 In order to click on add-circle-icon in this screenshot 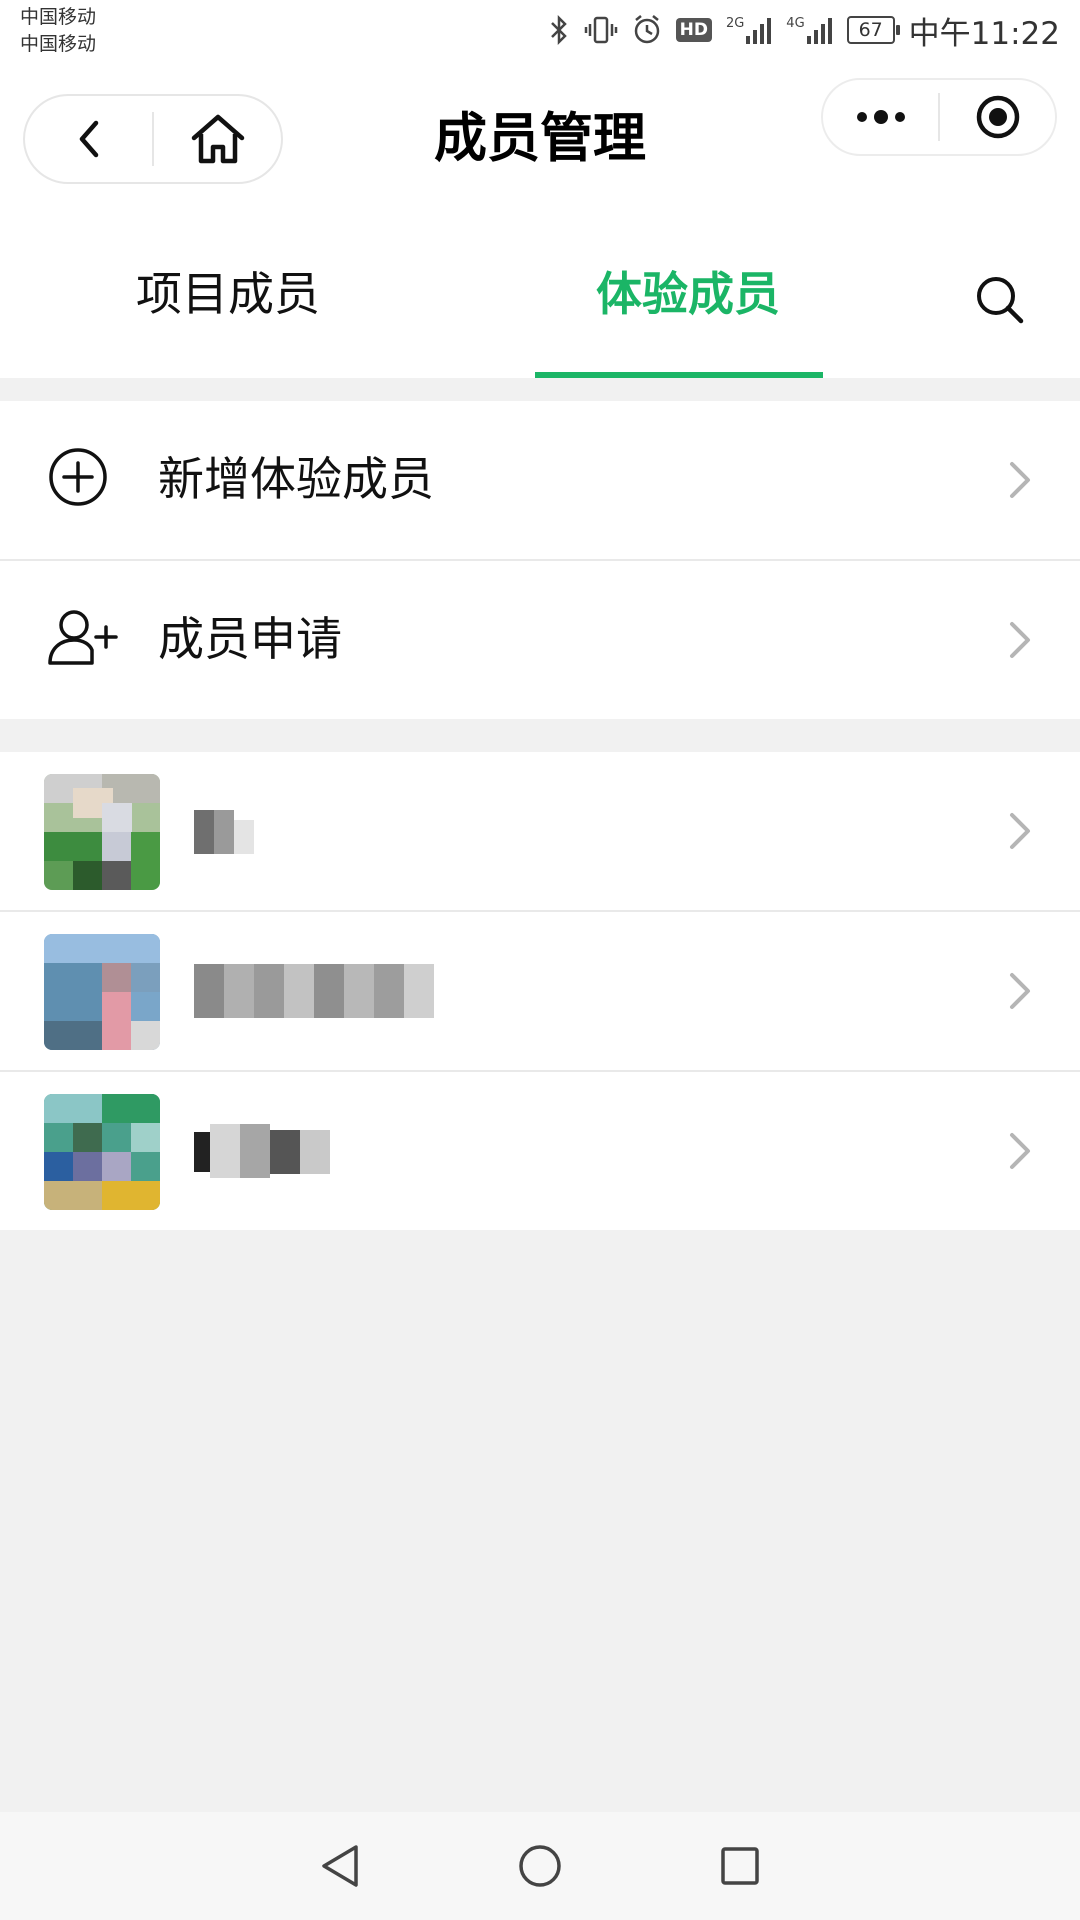, I will do `click(78, 477)`.